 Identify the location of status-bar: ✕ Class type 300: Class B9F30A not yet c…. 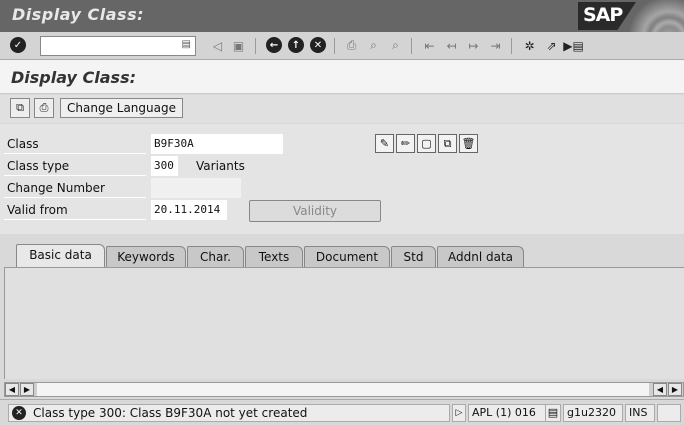
(342, 412).